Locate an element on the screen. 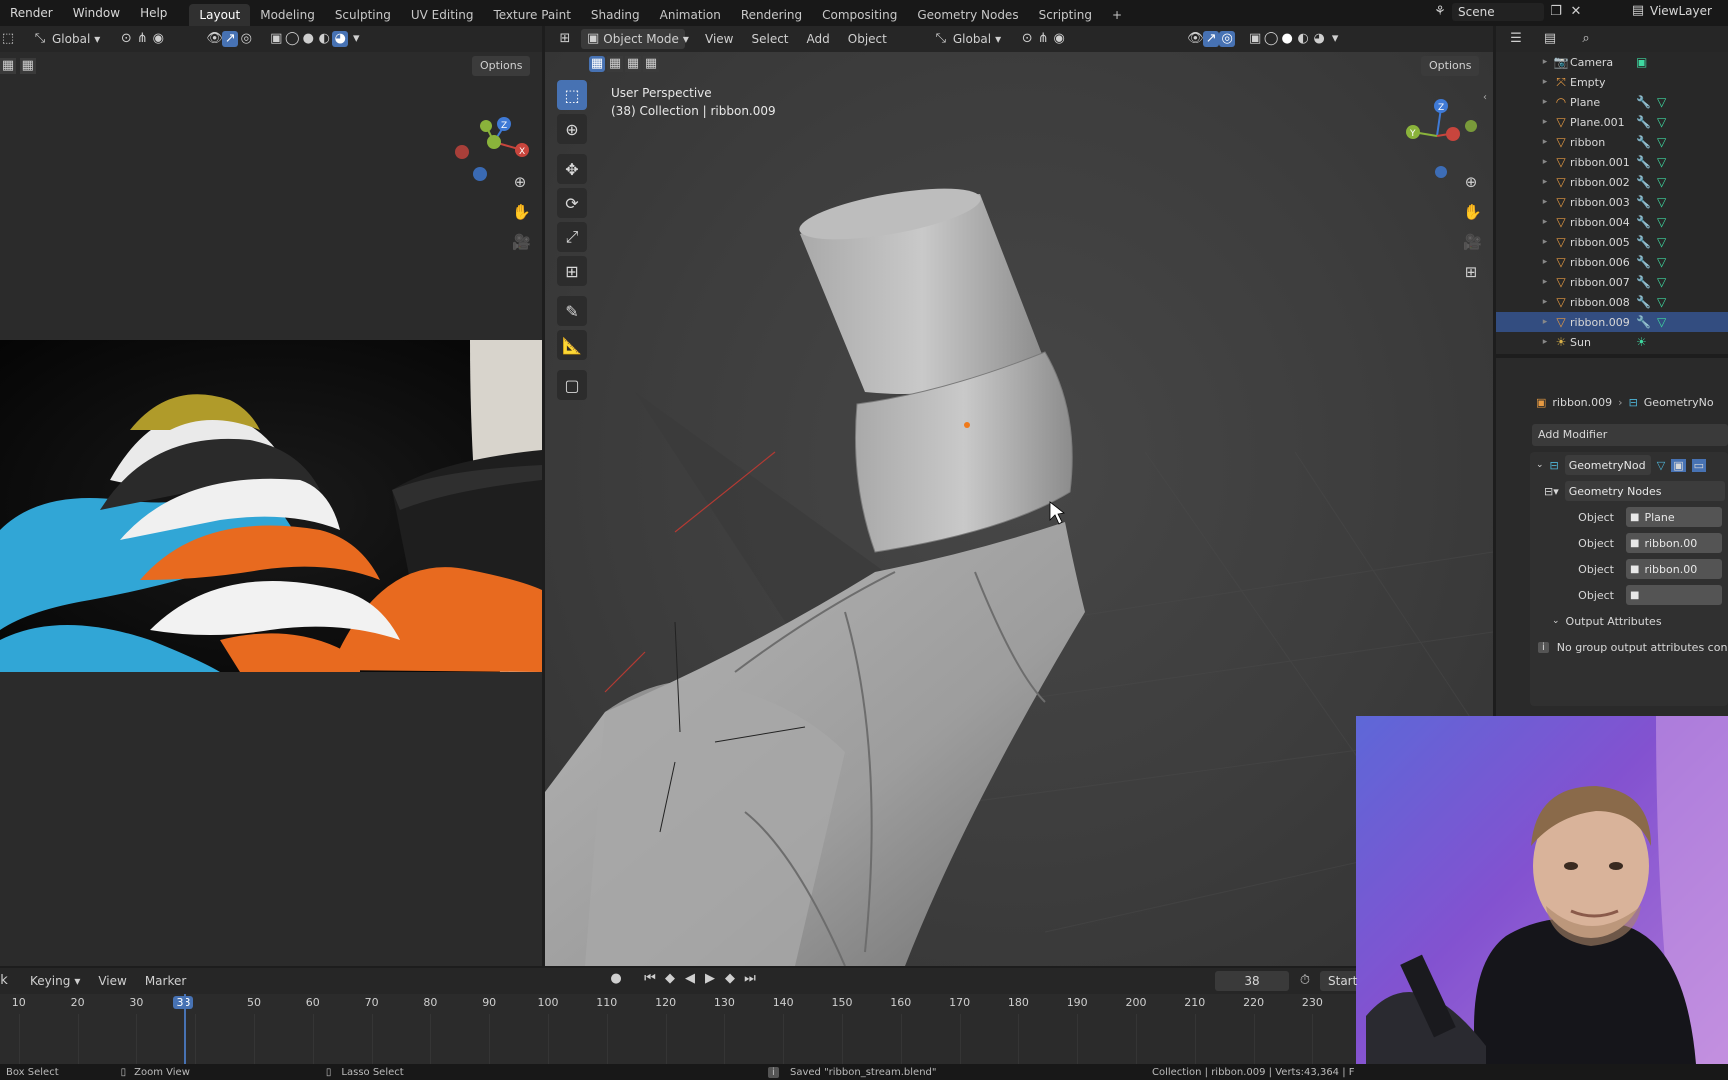 This screenshot has height=1080, width=1728. scene-icon: ⚘ is located at coordinates (1440, 12).